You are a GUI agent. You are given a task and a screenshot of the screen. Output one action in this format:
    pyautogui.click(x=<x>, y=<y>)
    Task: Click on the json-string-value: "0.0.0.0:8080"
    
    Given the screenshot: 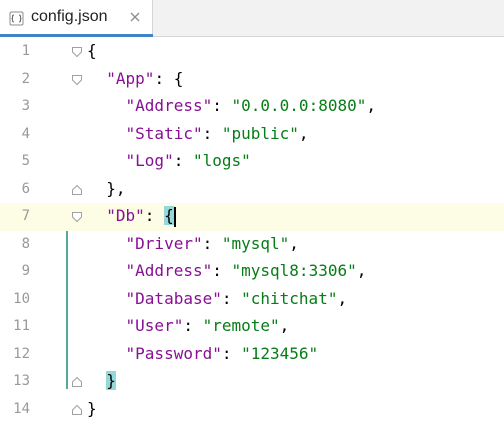 What is the action you would take?
    pyautogui.click(x=299, y=105)
    